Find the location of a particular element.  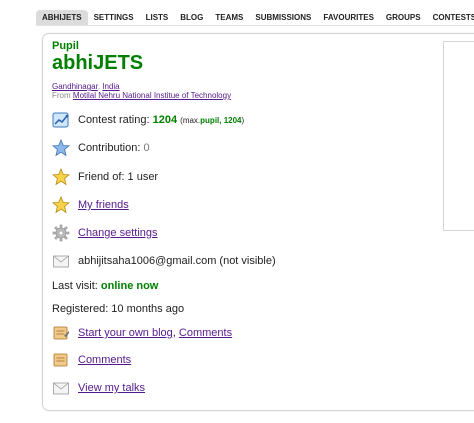

my-friends-row: My friends is located at coordinates (90, 205).